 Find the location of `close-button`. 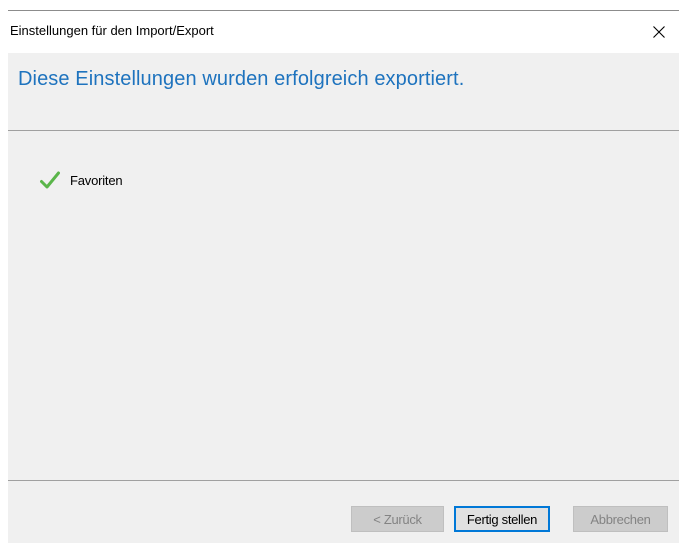

close-button is located at coordinates (659, 32).